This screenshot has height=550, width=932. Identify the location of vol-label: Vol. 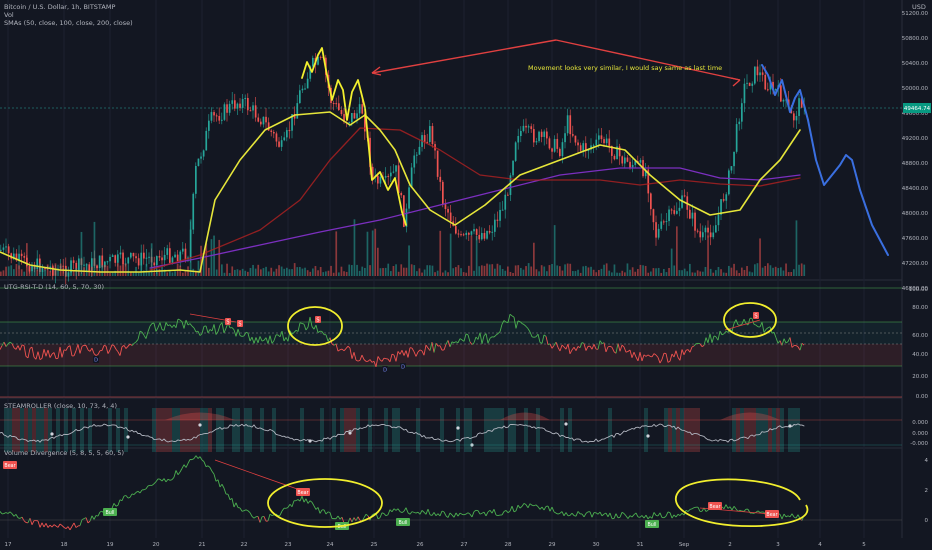
(9, 15).